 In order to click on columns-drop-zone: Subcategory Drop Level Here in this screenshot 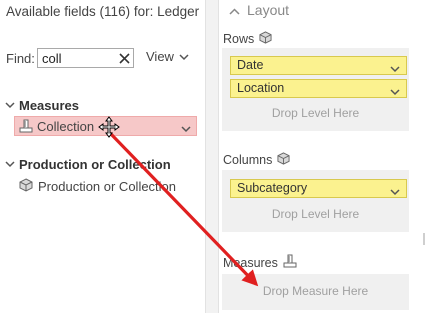, I will do `click(315, 201)`.